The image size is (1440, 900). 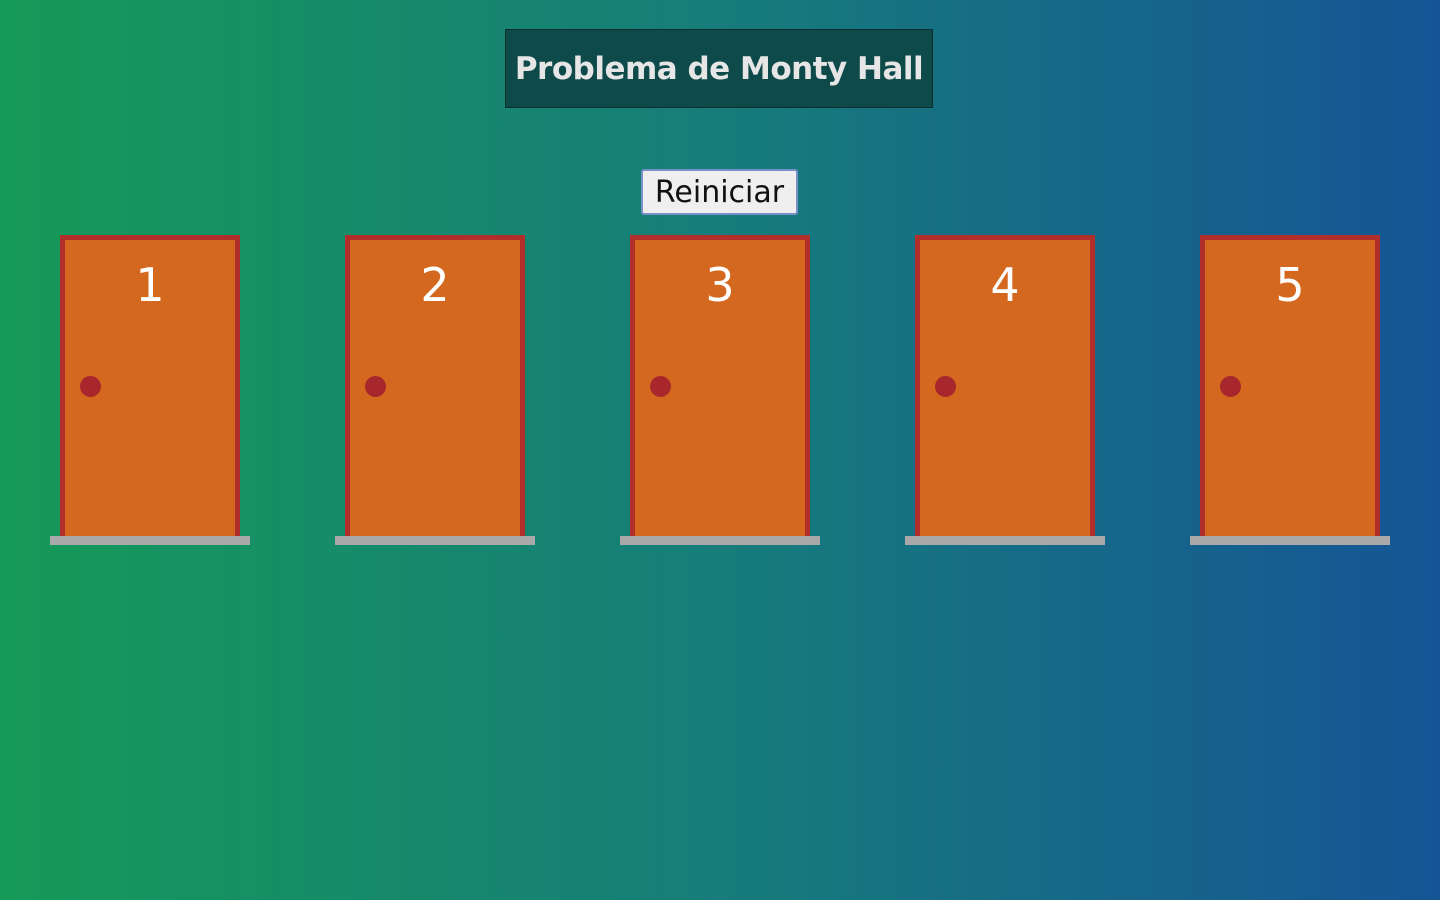 What do you see at coordinates (150, 385) in the screenshot?
I see `door-1: 1` at bounding box center [150, 385].